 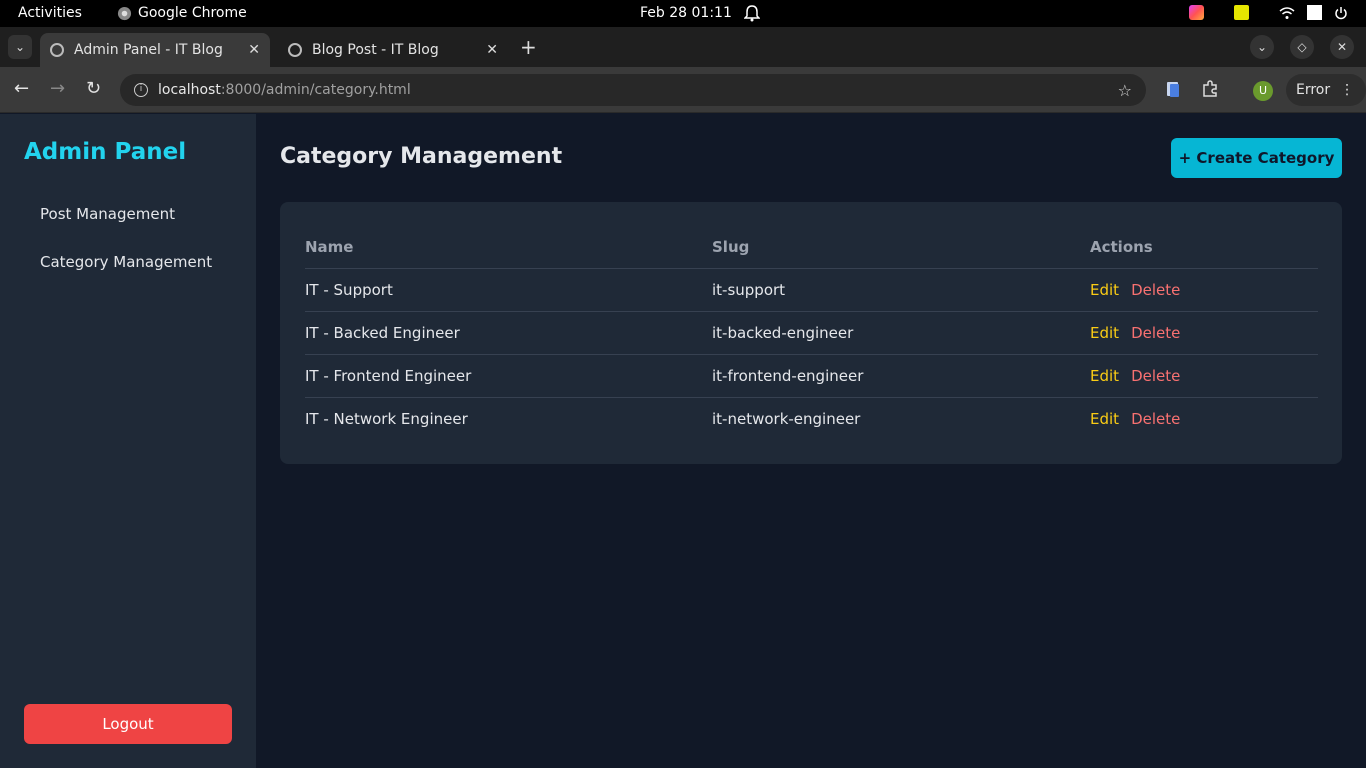 What do you see at coordinates (329, 247) in the screenshot?
I see `header-name: Name` at bounding box center [329, 247].